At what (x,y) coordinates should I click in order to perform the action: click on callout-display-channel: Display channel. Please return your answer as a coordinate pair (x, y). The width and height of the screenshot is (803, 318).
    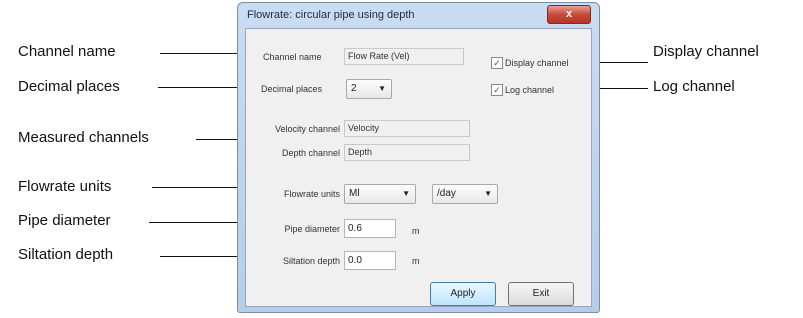
    Looking at the image, I should click on (706, 51).